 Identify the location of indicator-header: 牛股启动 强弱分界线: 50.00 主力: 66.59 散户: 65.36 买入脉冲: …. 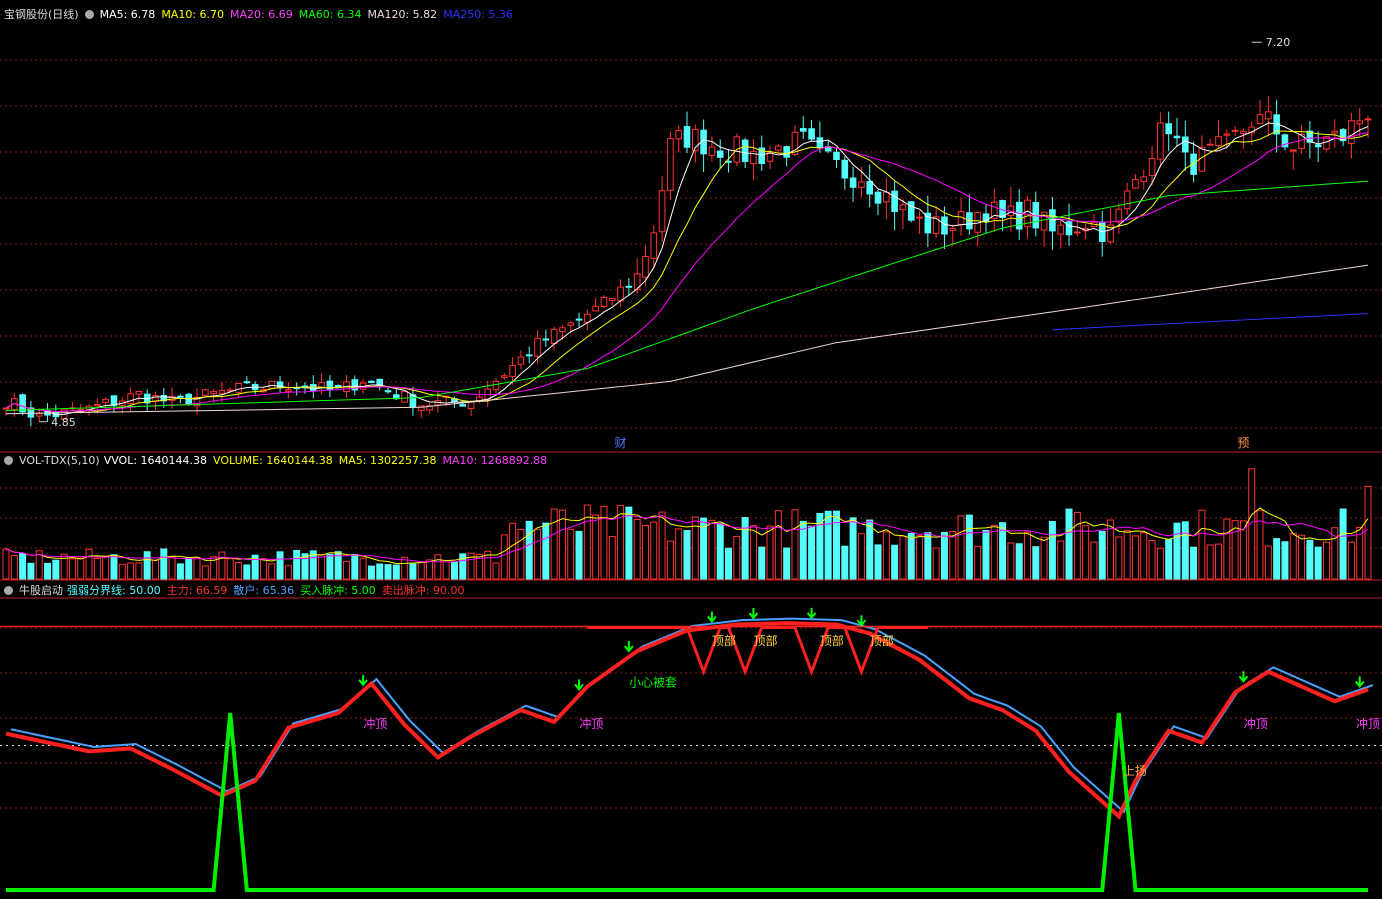
(240, 590).